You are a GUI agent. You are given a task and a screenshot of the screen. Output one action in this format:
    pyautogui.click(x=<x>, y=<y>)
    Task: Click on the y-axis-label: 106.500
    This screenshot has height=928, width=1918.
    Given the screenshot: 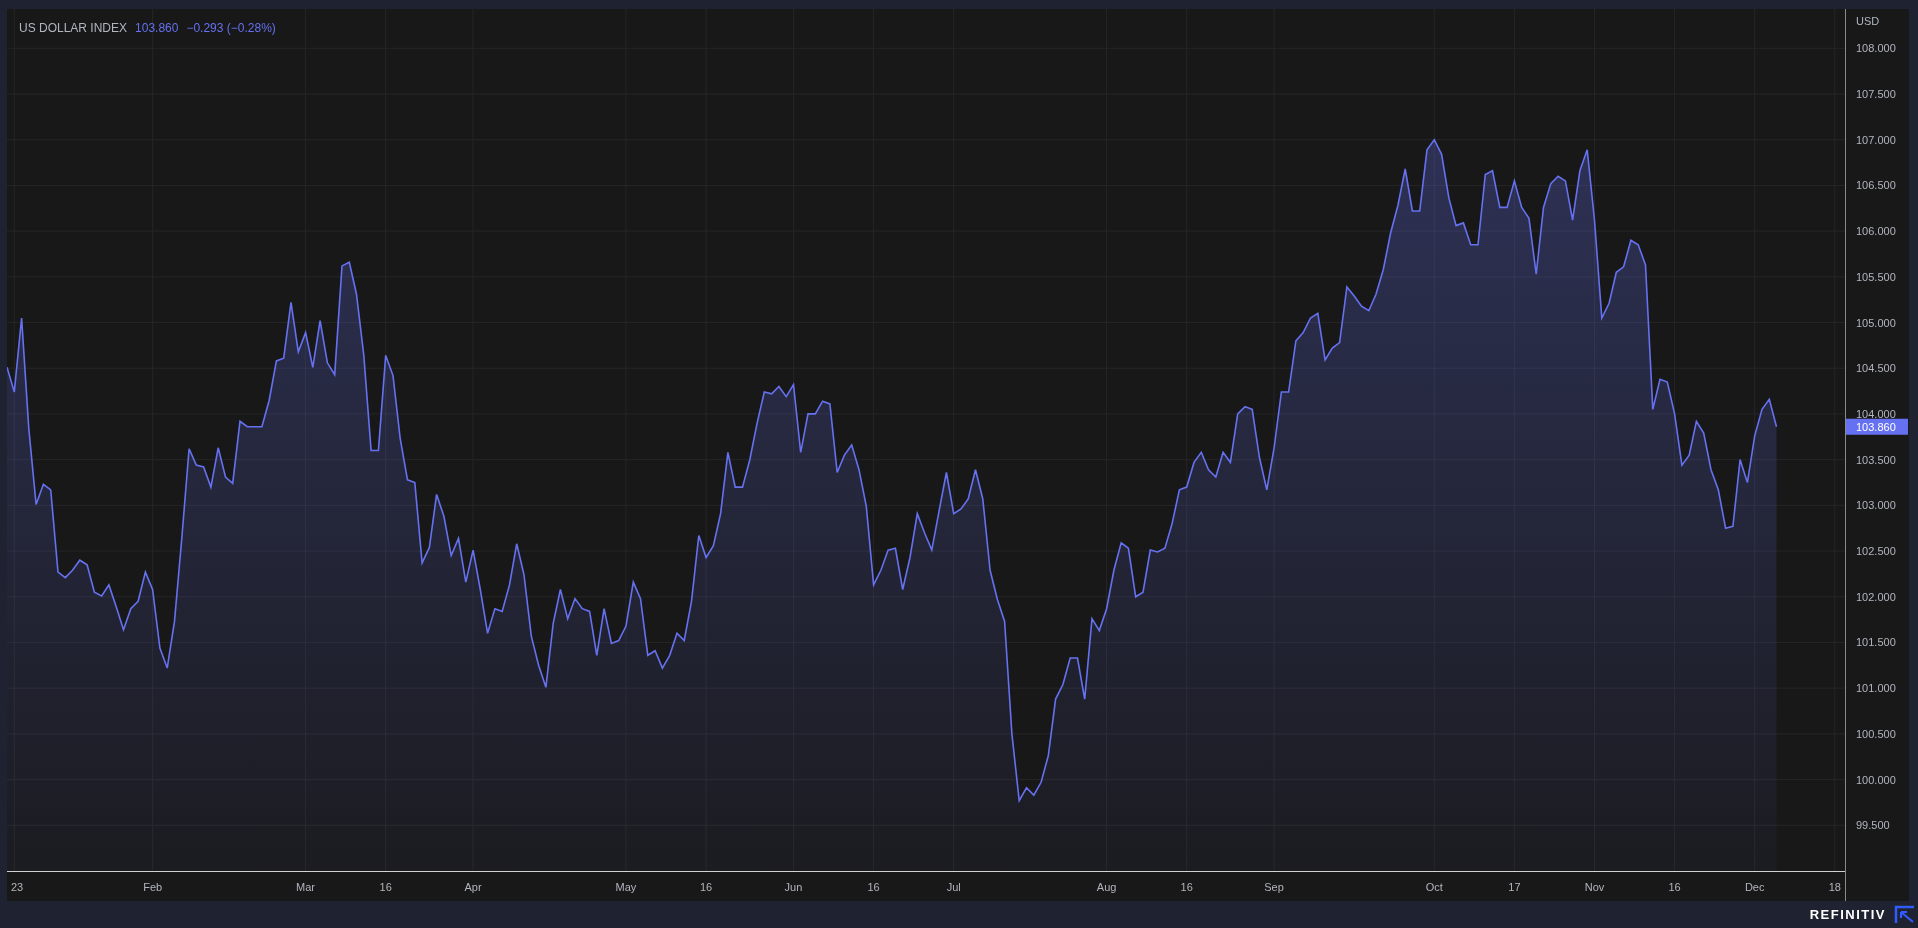 What is the action you would take?
    pyautogui.click(x=1876, y=185)
    